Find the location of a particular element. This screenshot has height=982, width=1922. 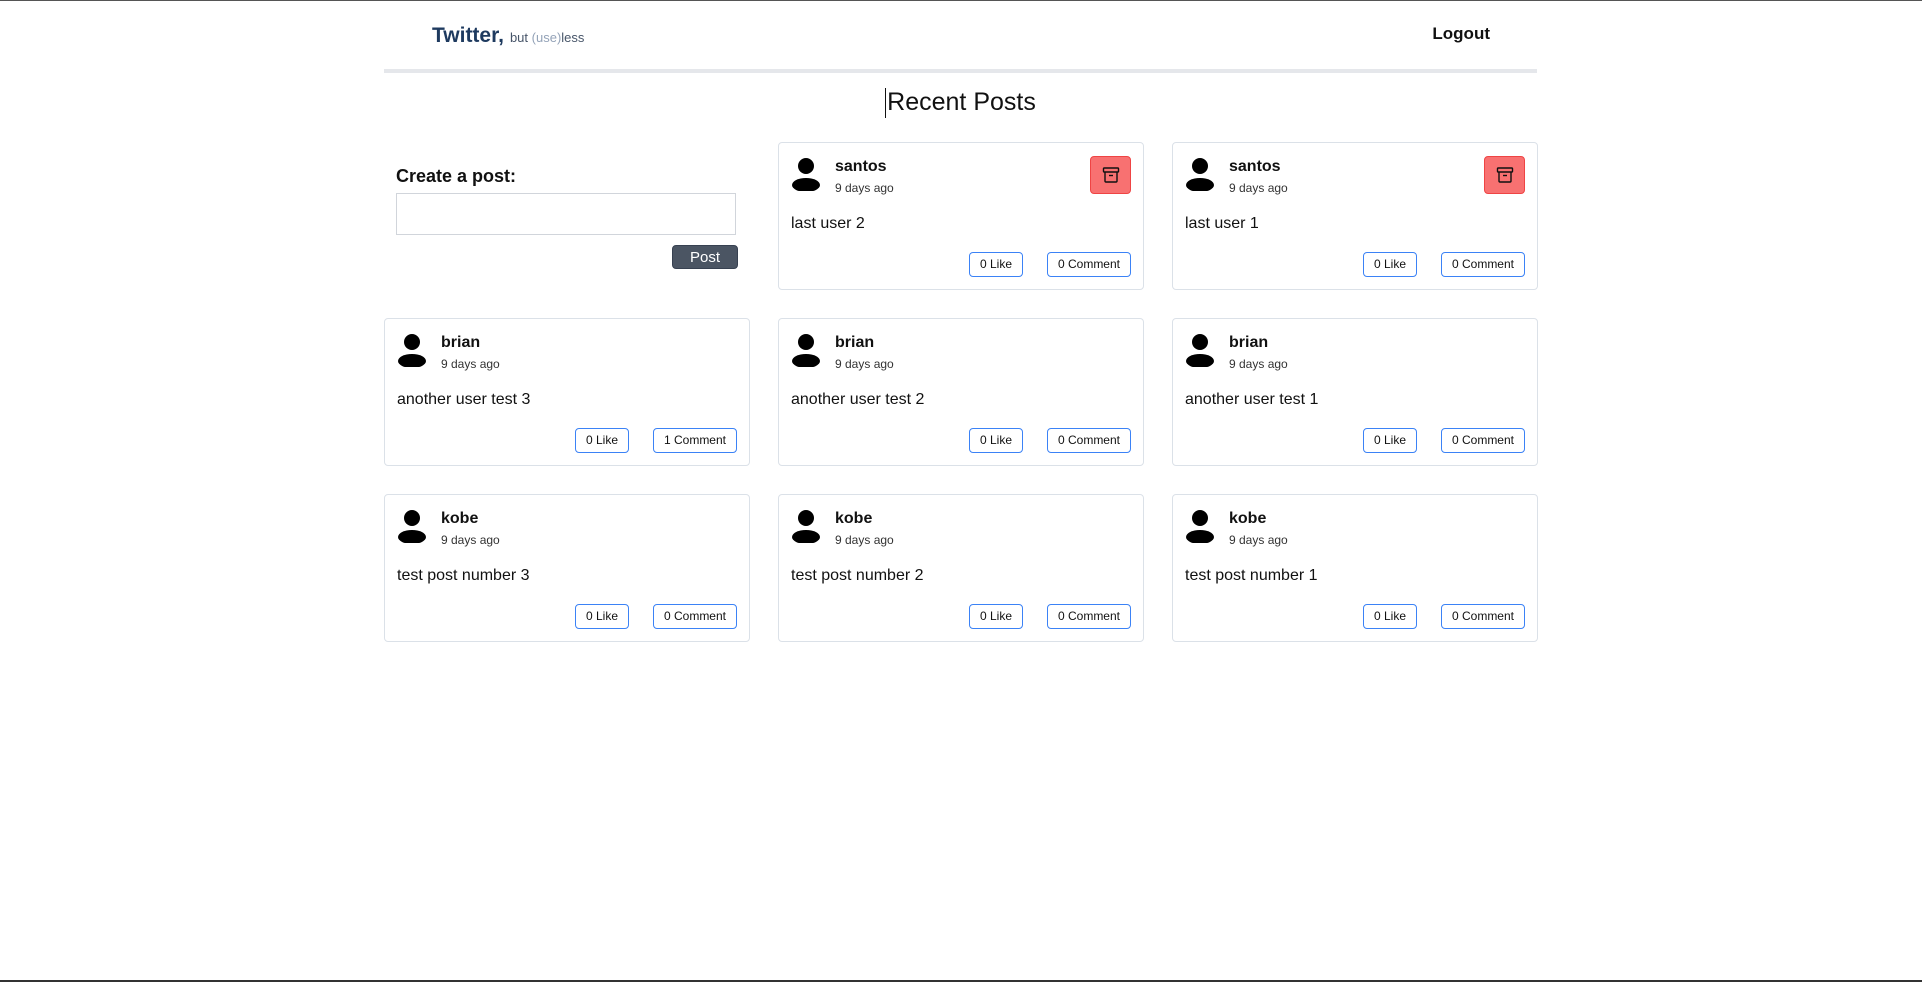

create-post-label: Create a post: is located at coordinates (456, 176).